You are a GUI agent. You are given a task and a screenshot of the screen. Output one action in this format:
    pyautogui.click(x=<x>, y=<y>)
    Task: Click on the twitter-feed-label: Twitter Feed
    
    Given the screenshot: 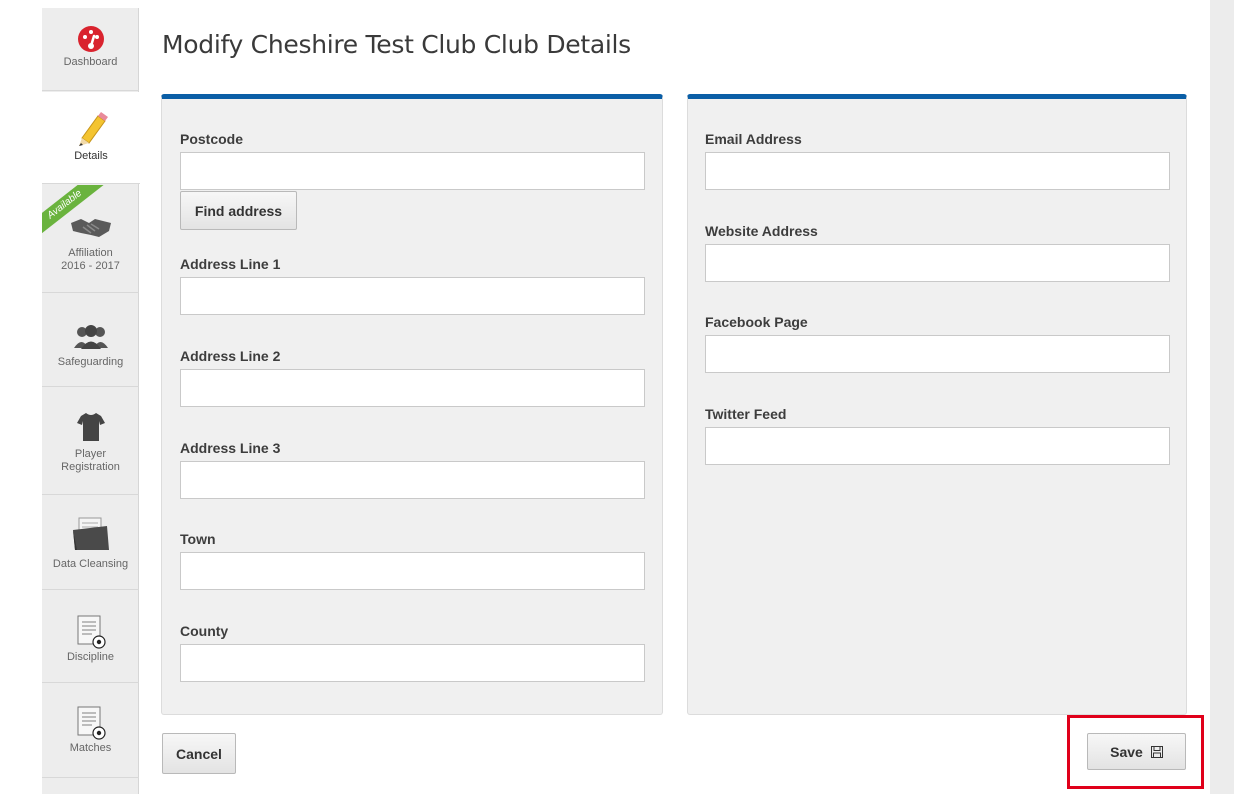 What is the action you would take?
    pyautogui.click(x=746, y=414)
    